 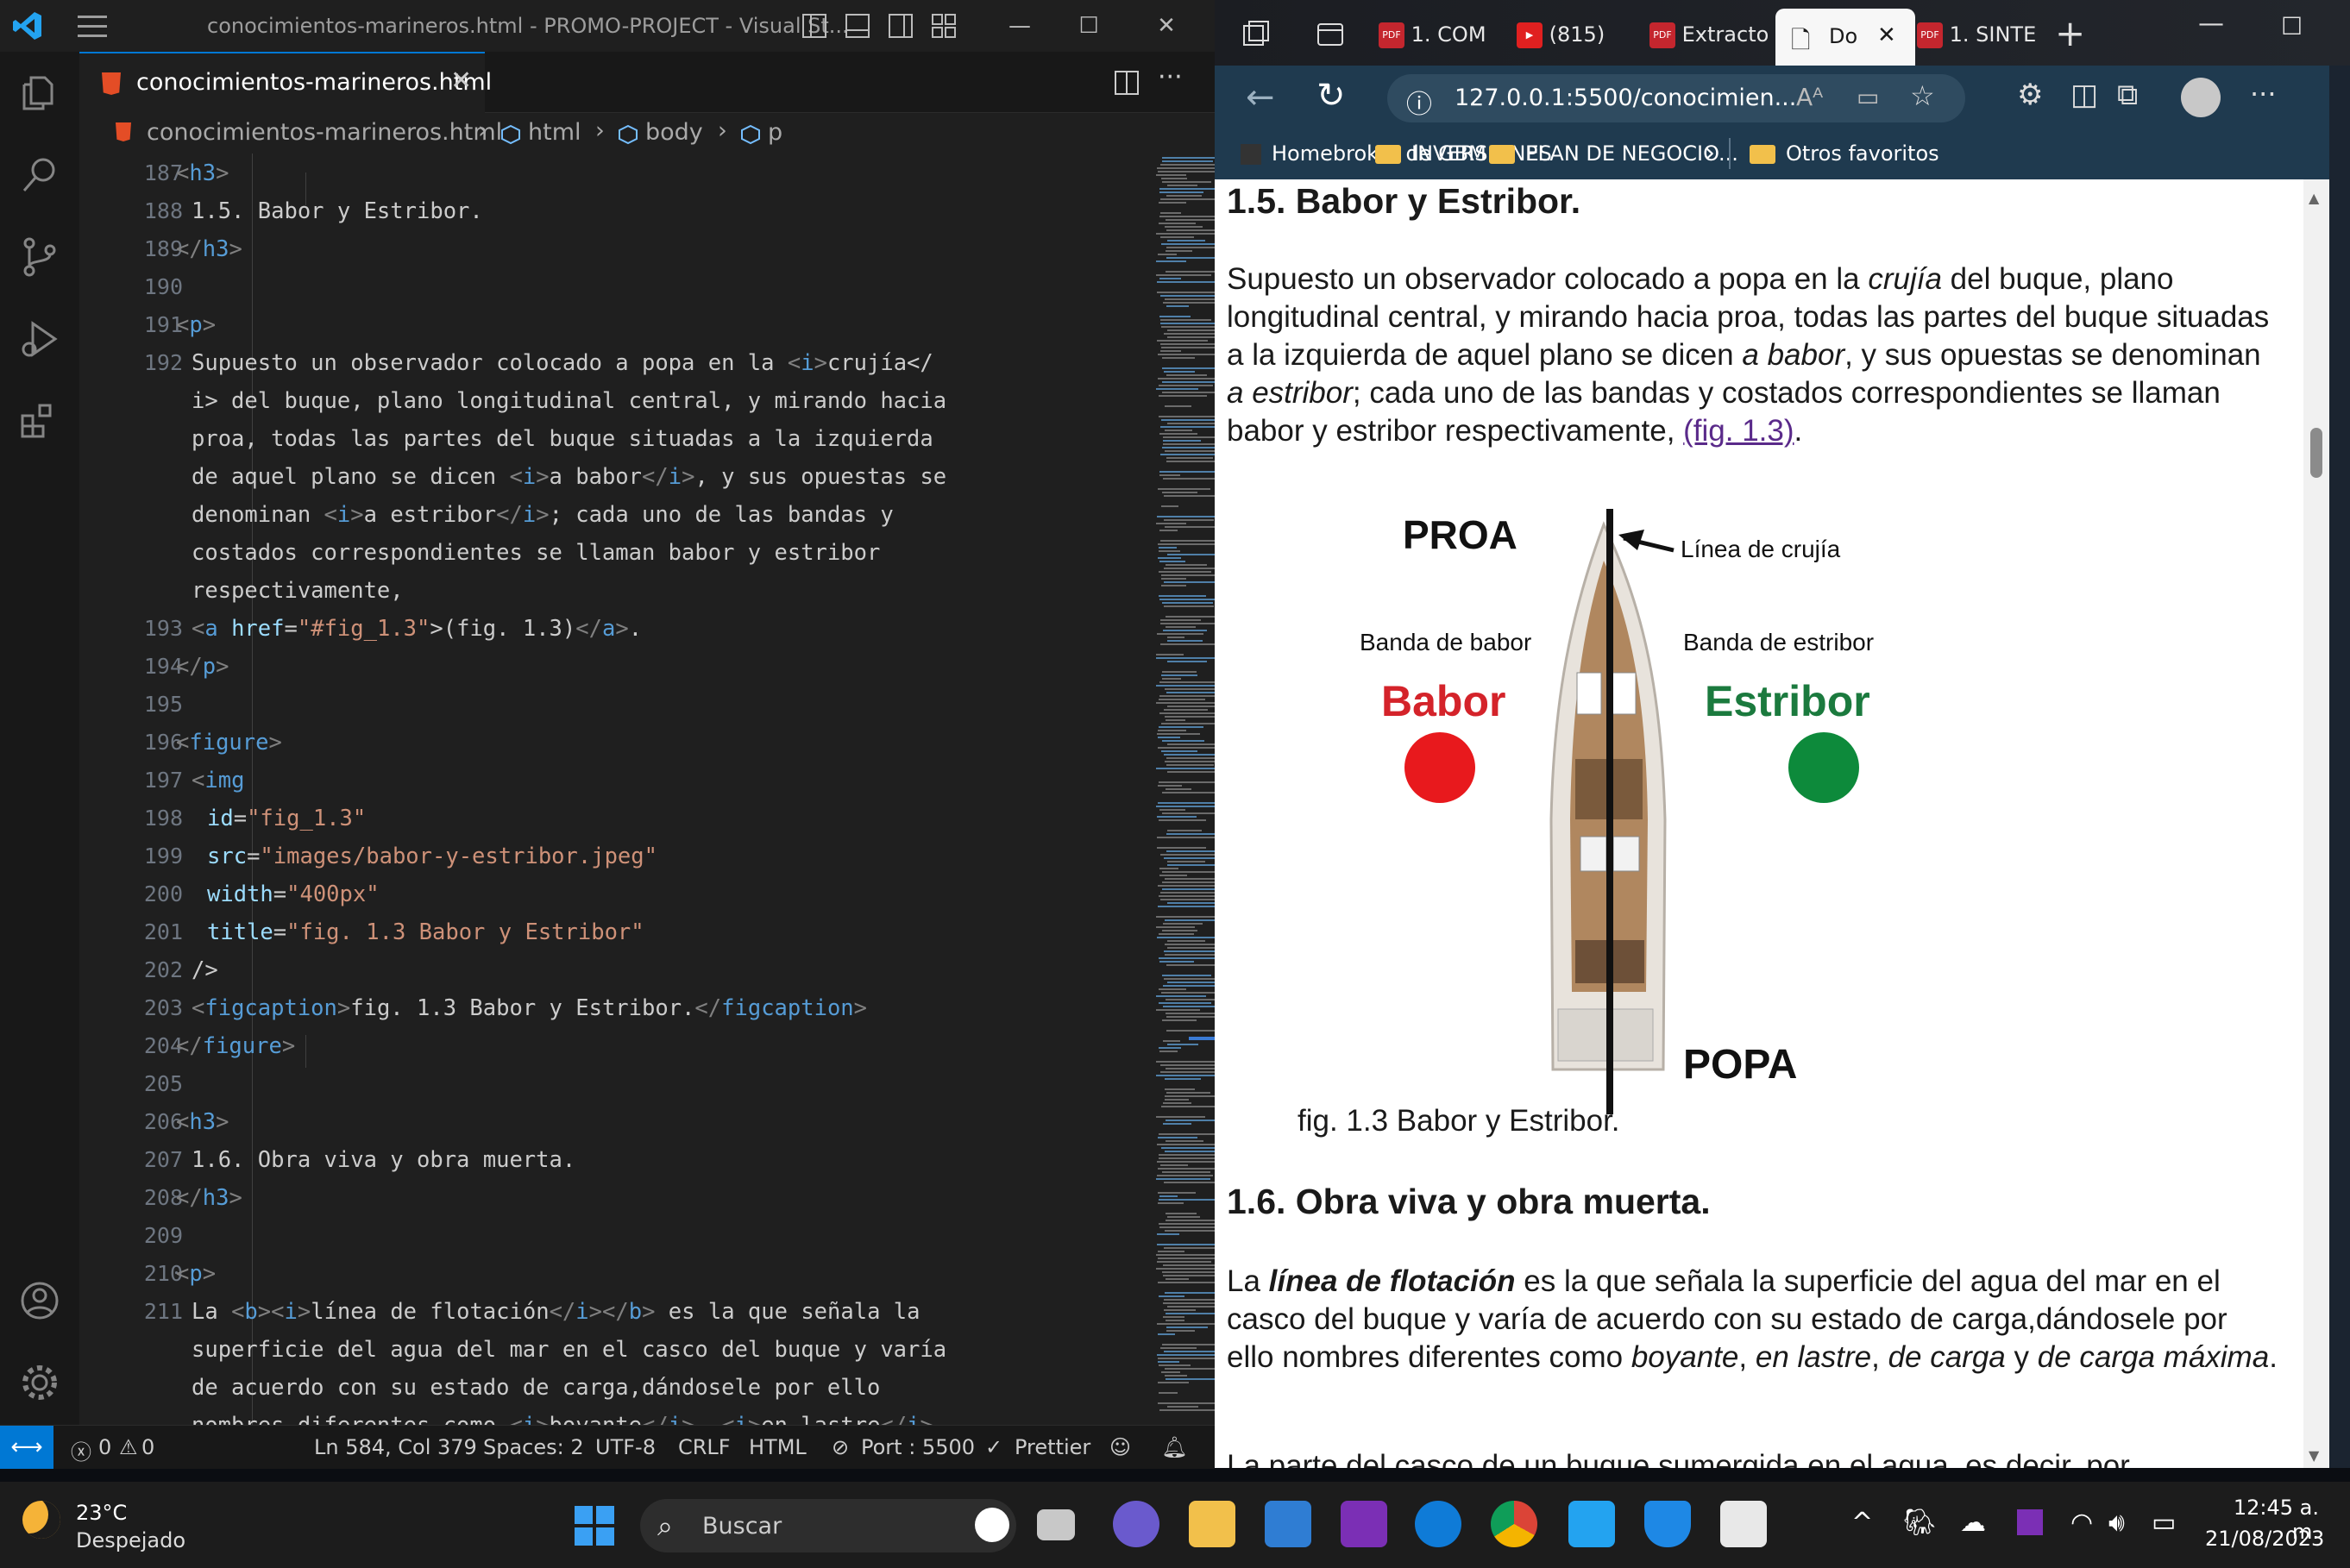 I want to click on windows-start-icon, so click(x=594, y=1526).